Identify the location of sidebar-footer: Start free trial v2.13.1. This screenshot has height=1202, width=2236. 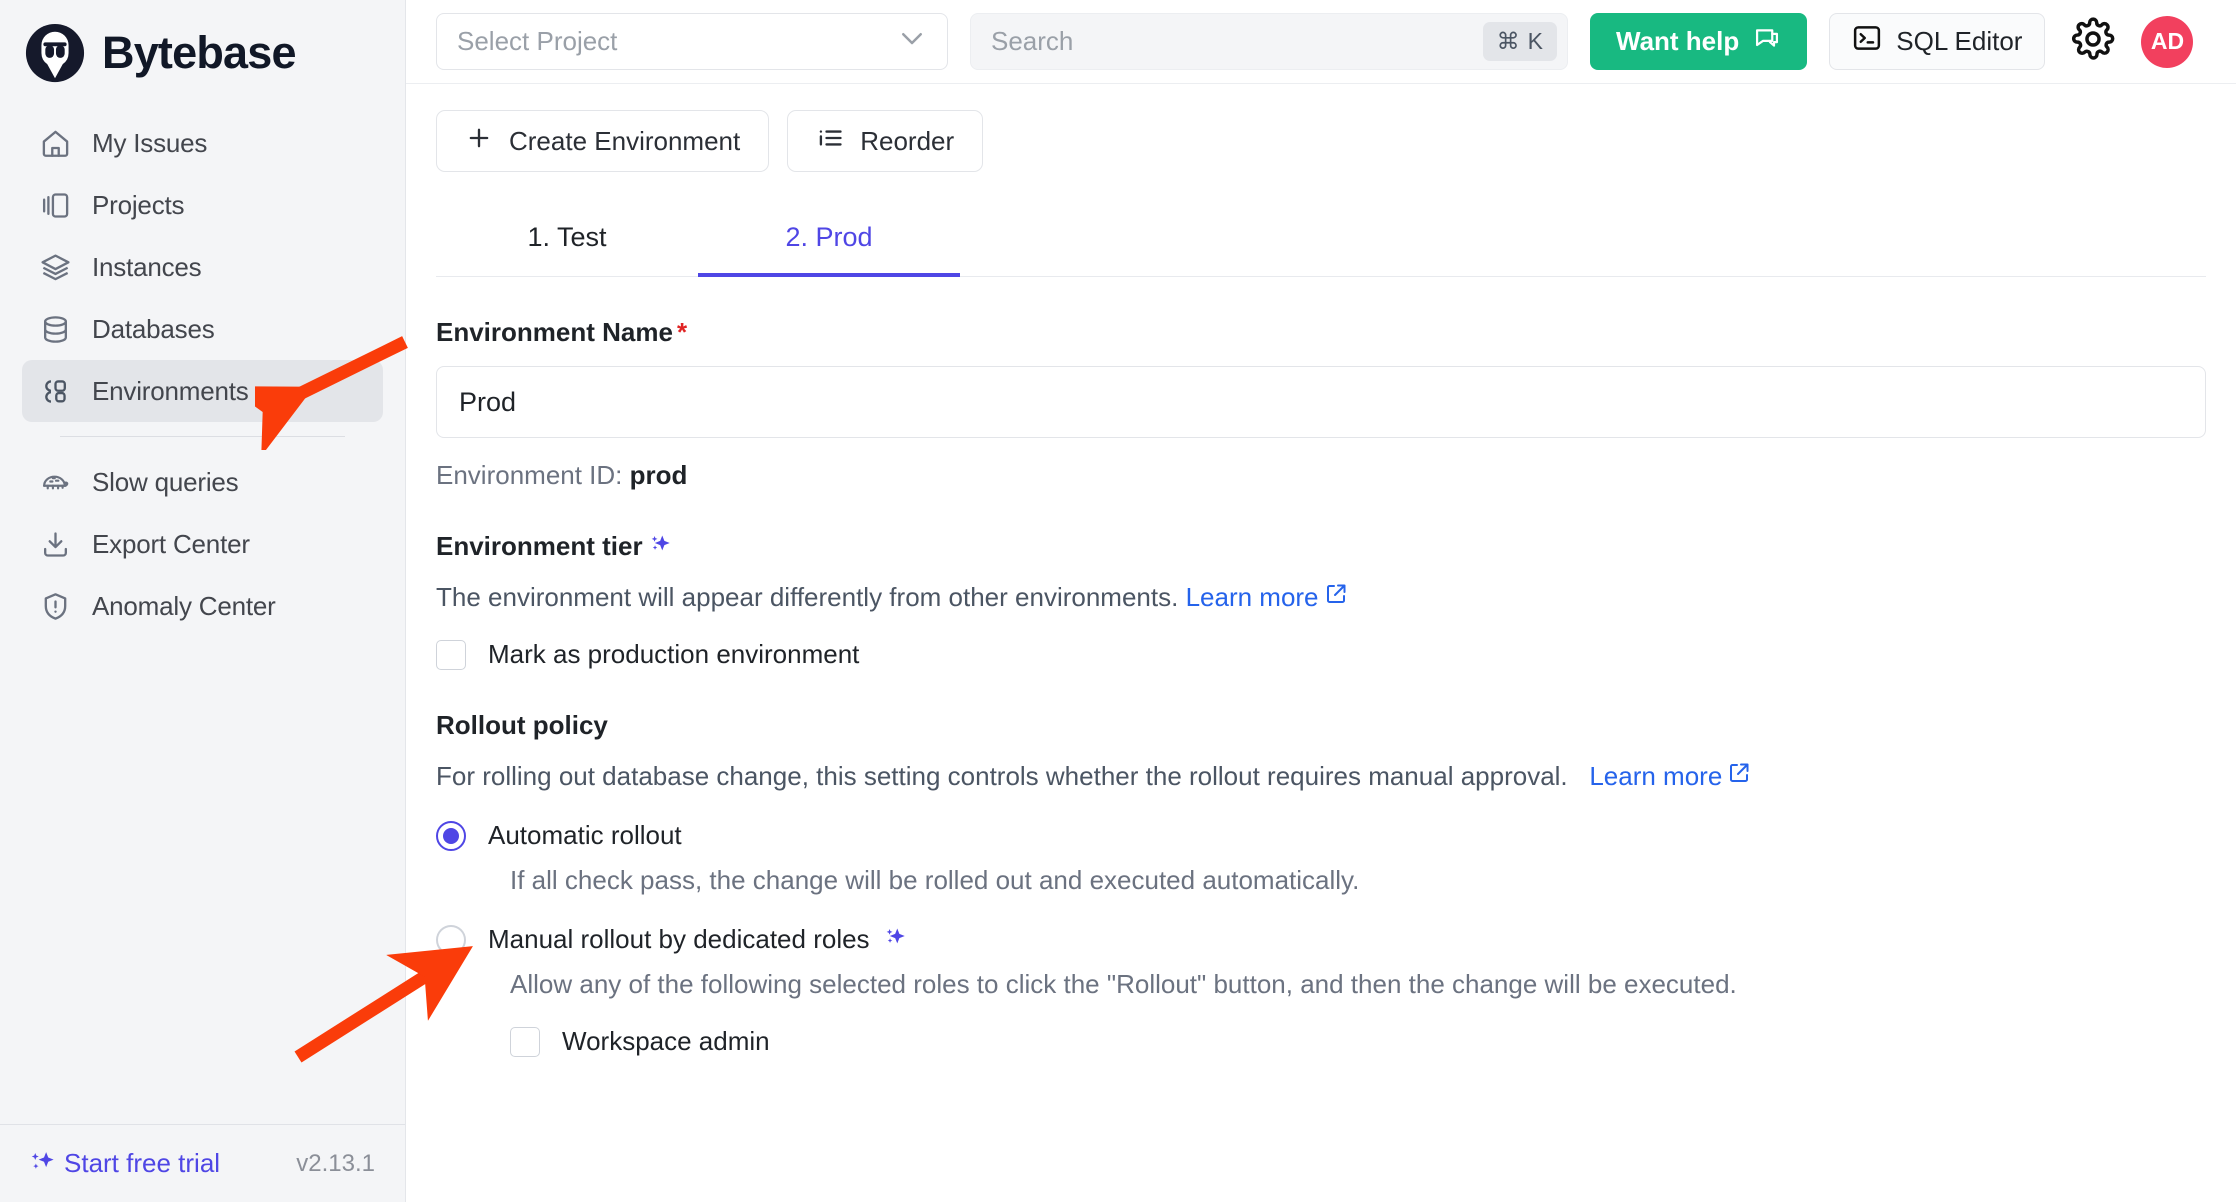
(202, 1163).